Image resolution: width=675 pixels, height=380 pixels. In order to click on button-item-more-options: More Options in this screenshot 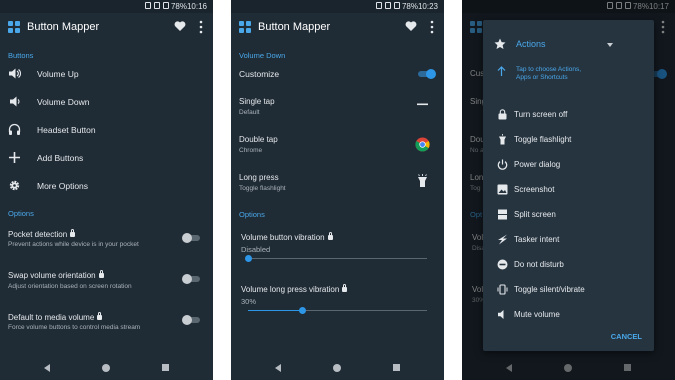, I will do `click(62, 186)`.